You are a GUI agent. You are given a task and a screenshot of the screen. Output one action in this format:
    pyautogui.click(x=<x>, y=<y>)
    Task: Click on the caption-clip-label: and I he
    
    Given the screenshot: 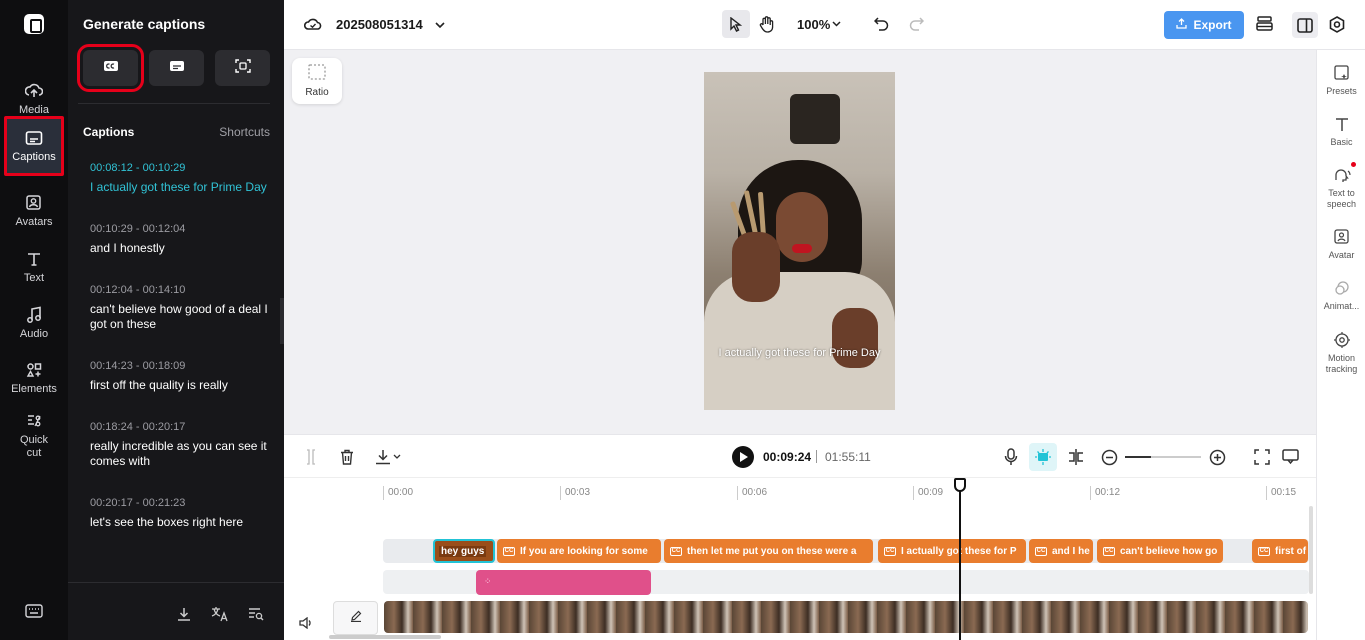 What is the action you would take?
    pyautogui.click(x=1071, y=551)
    